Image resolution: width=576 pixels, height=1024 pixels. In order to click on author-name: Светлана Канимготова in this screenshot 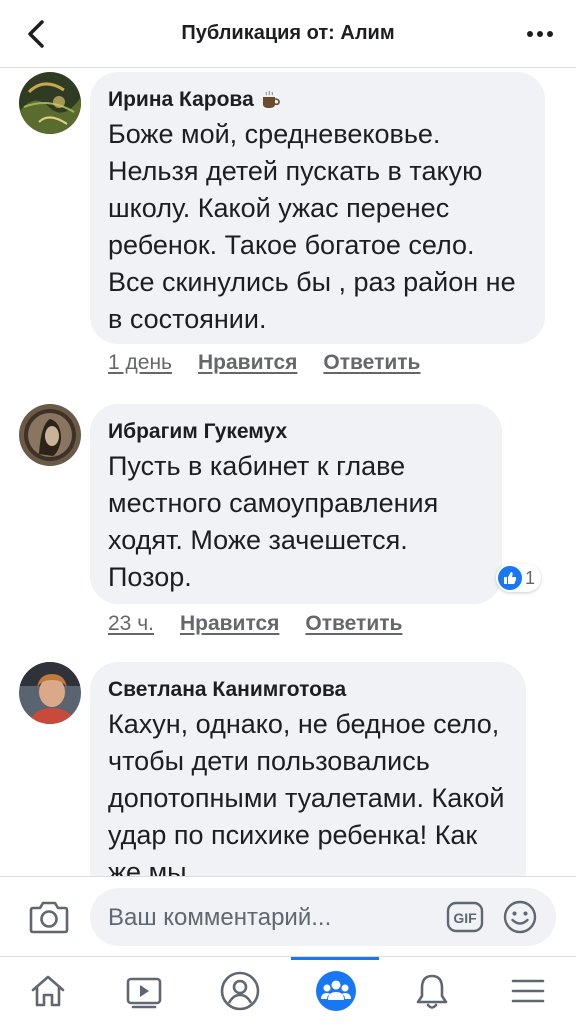, I will do `click(227, 690)`.